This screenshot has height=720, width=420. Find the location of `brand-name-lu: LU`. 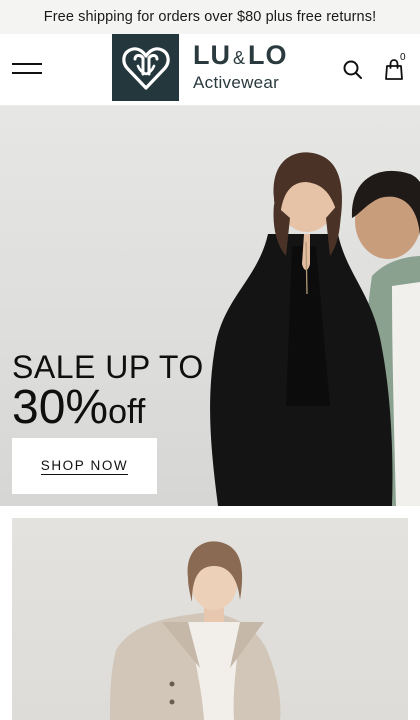

brand-name-lu: LU is located at coordinates (212, 55).